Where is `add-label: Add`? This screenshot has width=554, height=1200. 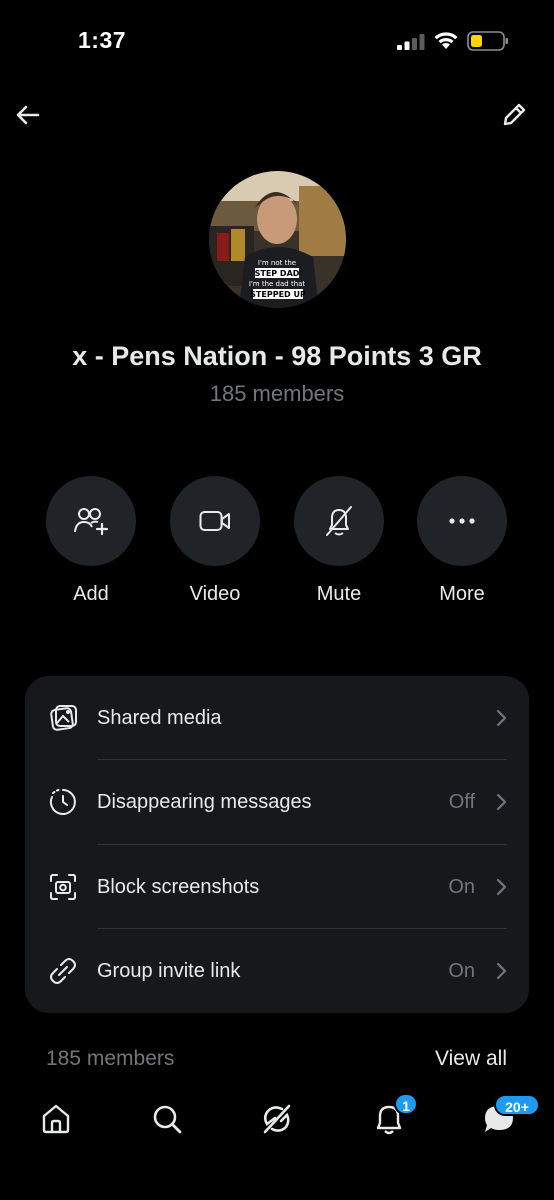 add-label: Add is located at coordinates (91, 594).